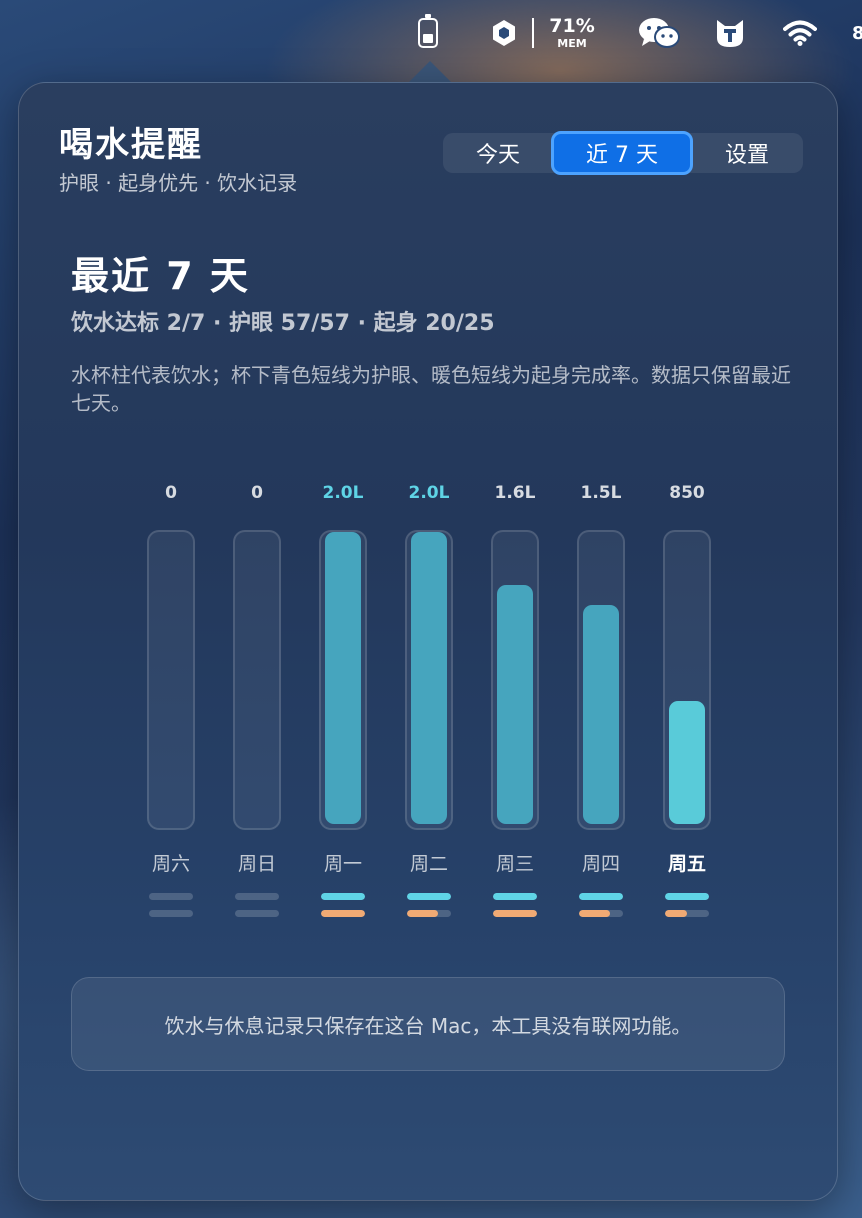  Describe the element at coordinates (428, 1024) in the screenshot. I see `privacy-note: 饮水与休息记录只保存在这台 Mac，本工具没有联网功能。` at that location.